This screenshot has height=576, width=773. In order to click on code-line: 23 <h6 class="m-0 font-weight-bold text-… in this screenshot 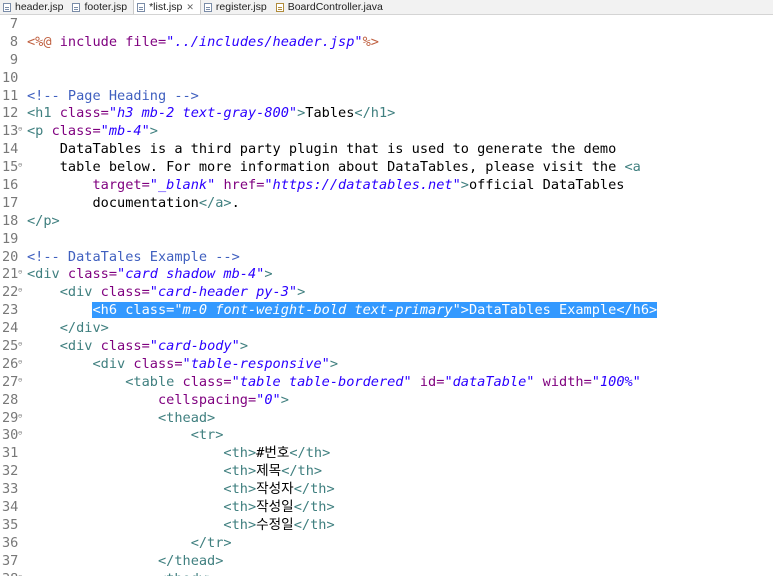, I will do `click(386, 311)`.